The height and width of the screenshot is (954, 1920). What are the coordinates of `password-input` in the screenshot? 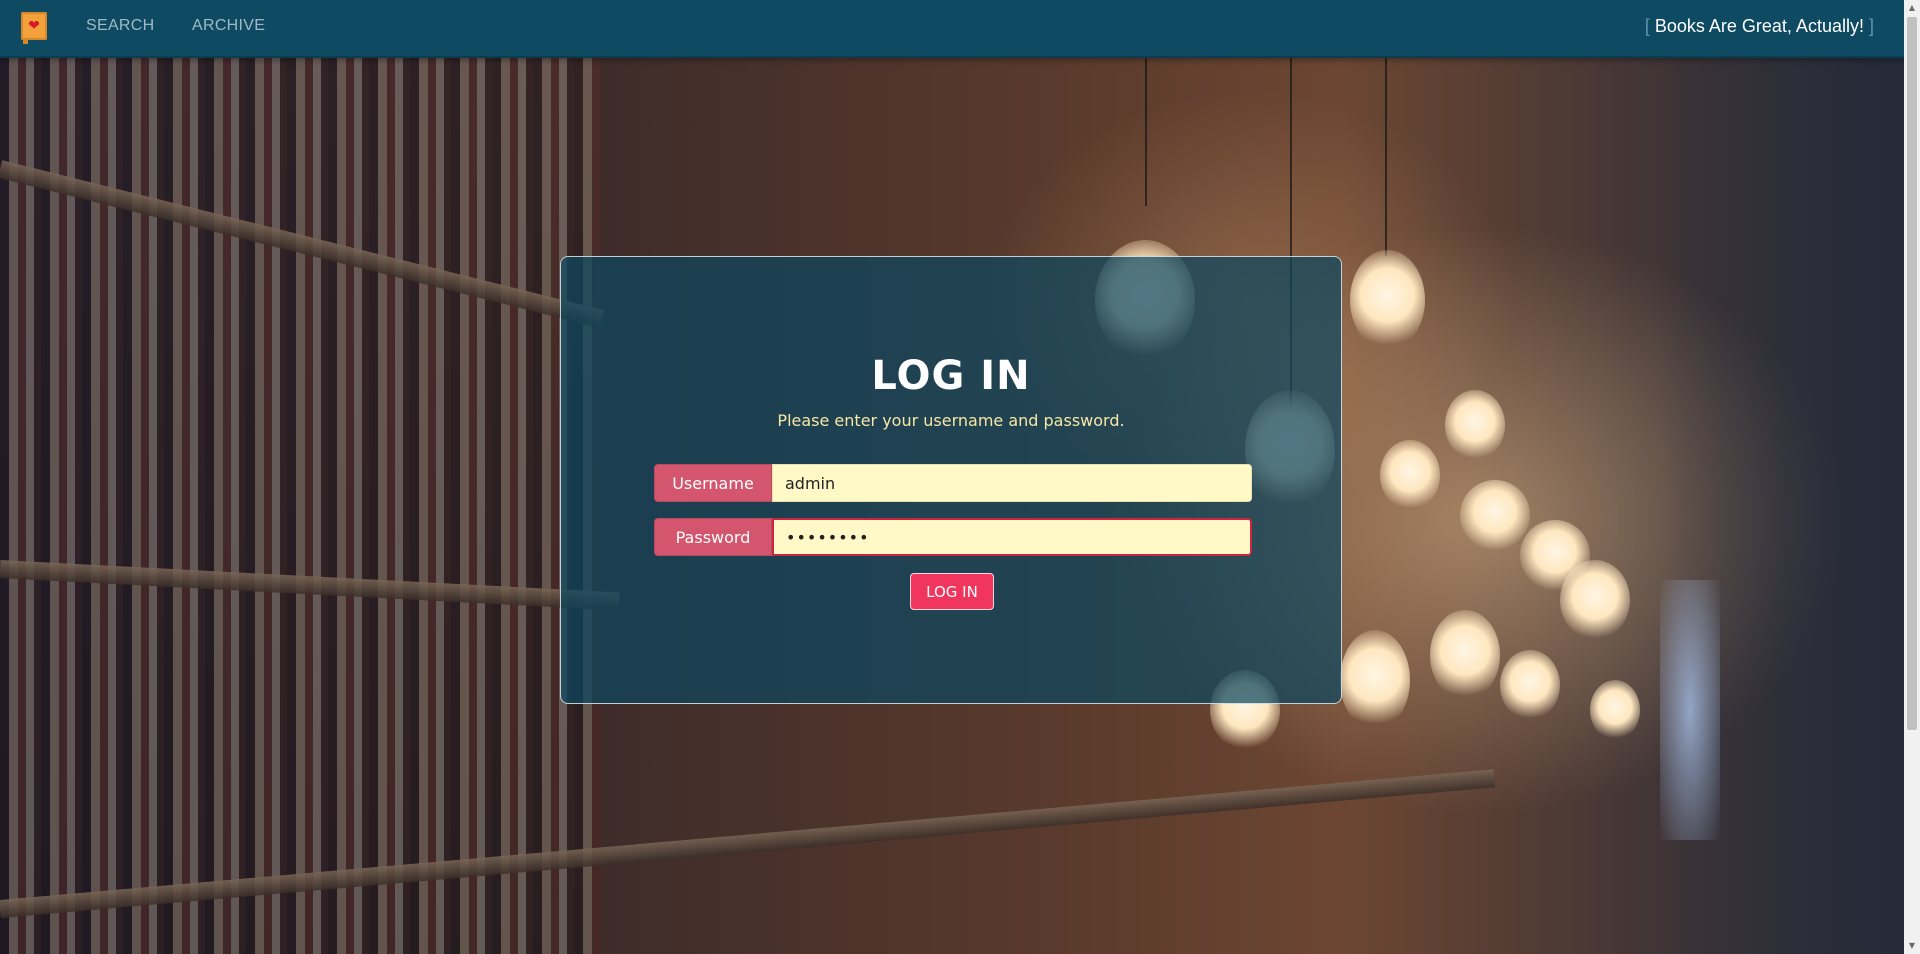 It's located at (1012, 537).